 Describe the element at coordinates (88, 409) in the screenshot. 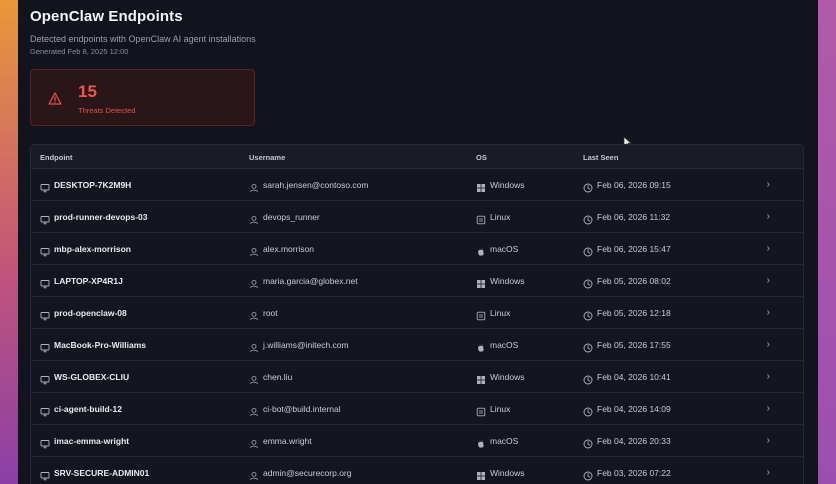

I see `endpoint-name: ci-agent-build-12` at that location.